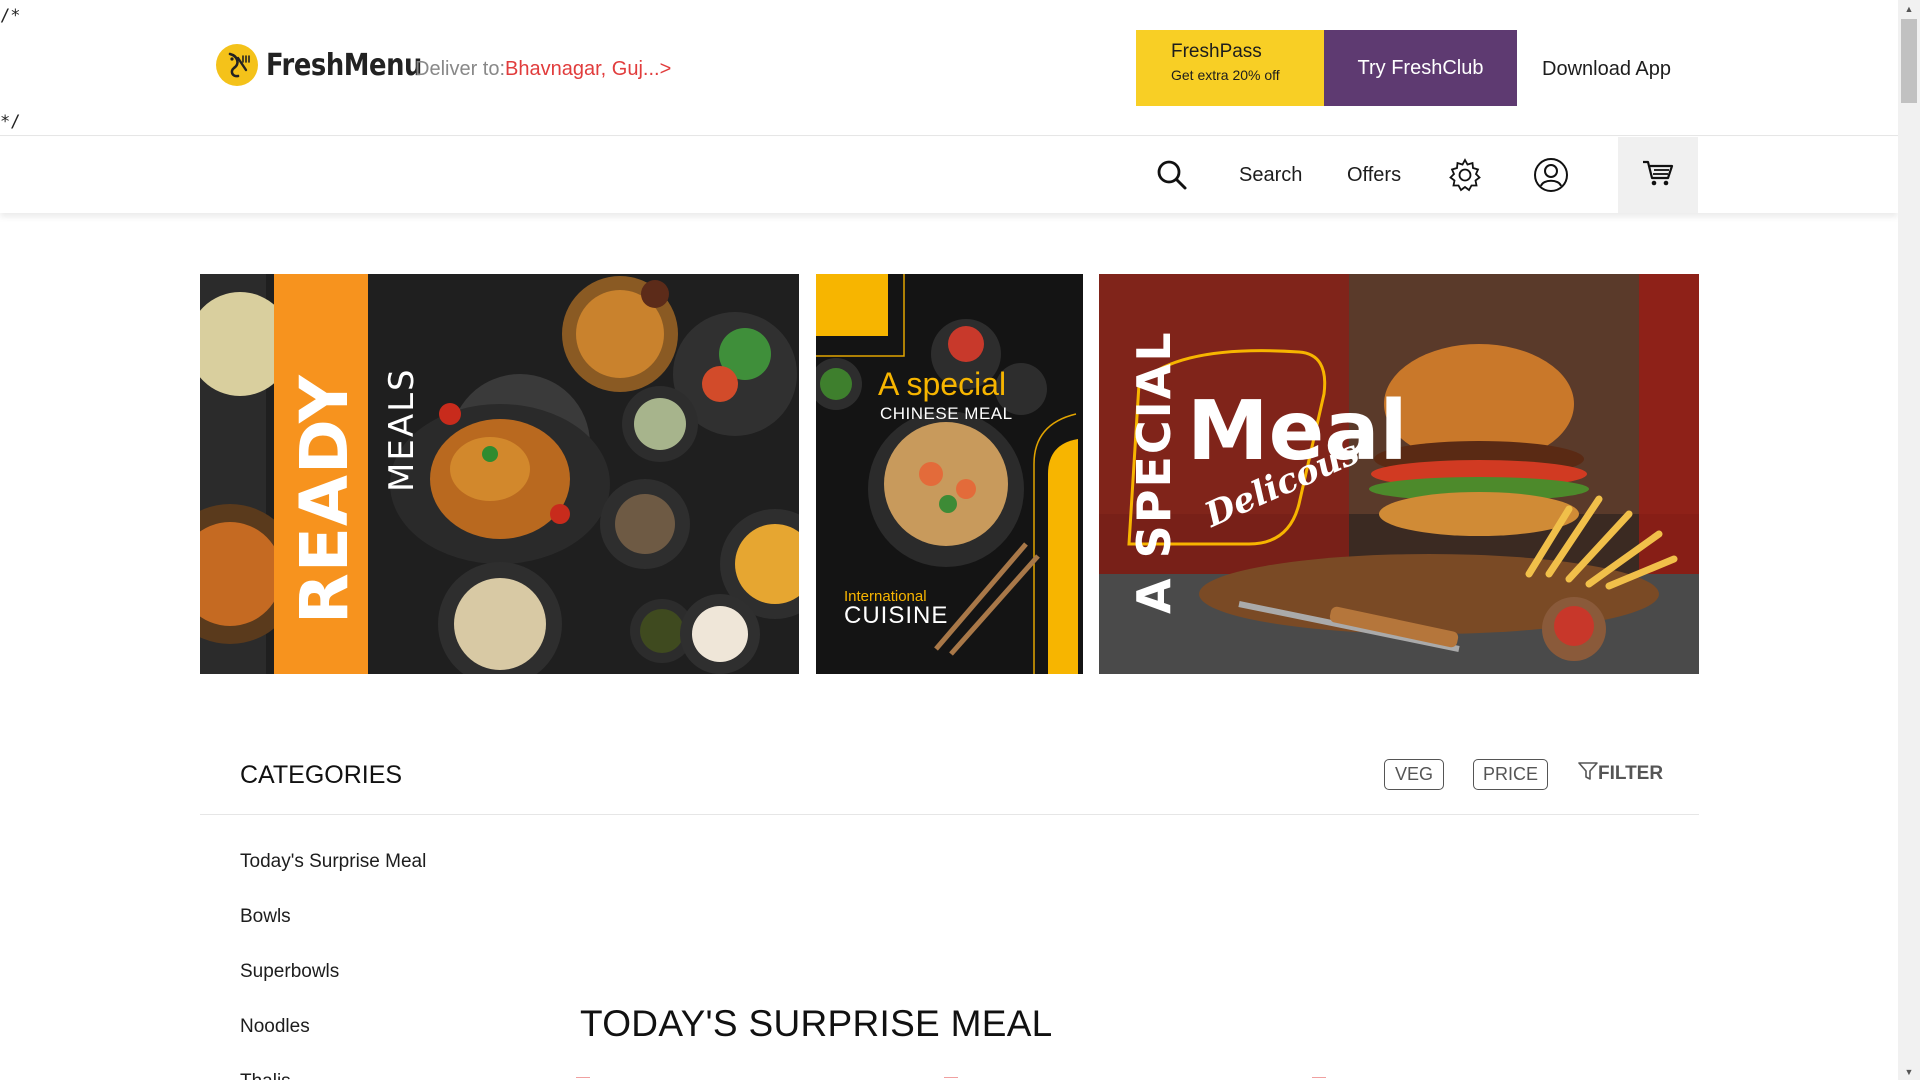 The image size is (1920, 1080). I want to click on banner-special-meal: A SPECIAL Meal Delicous, so click(1399, 474).